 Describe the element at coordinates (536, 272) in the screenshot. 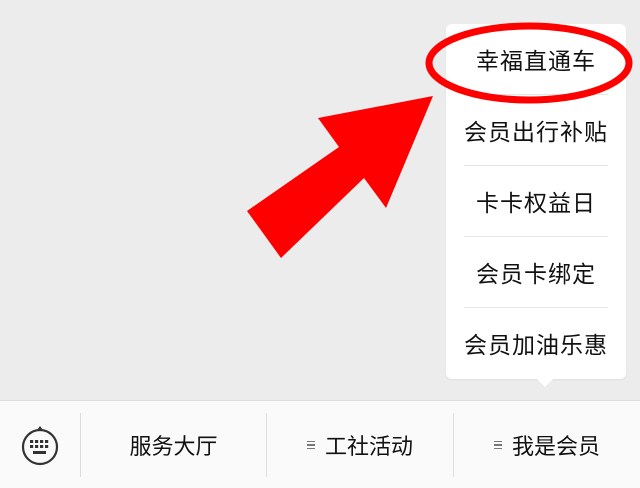

I see `submenu-item-member-card-binding: 会员卡绑定` at that location.